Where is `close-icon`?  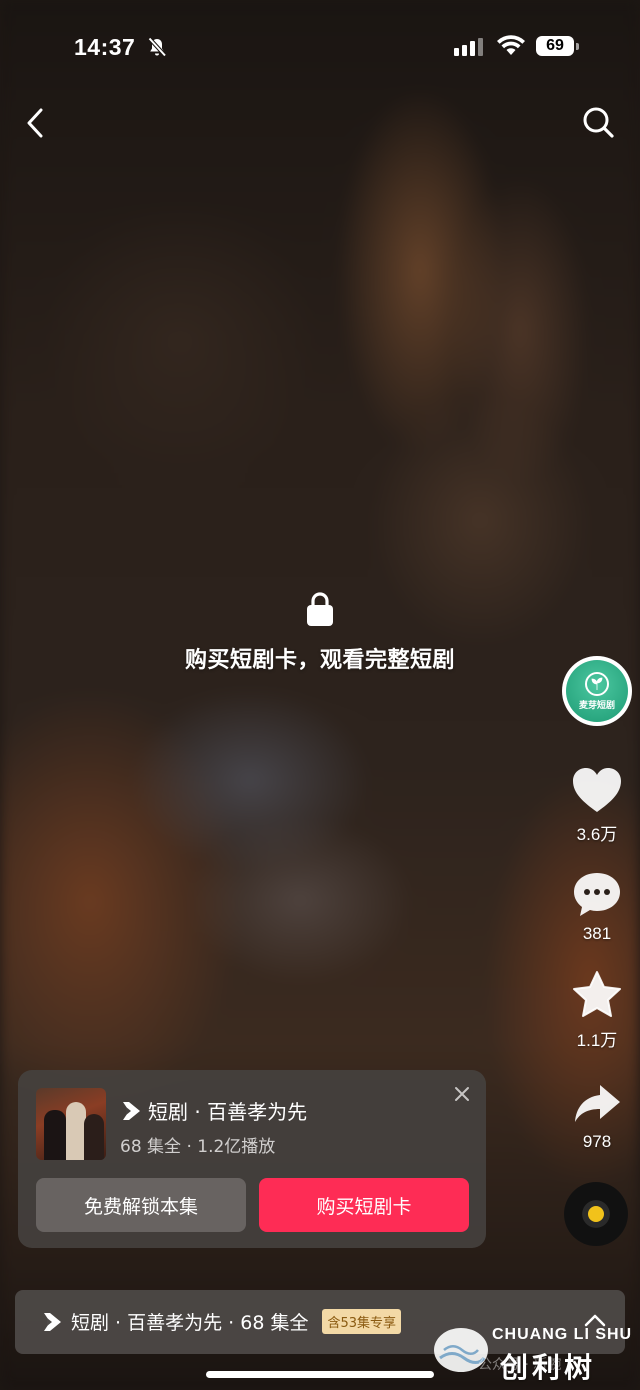 close-icon is located at coordinates (462, 1094).